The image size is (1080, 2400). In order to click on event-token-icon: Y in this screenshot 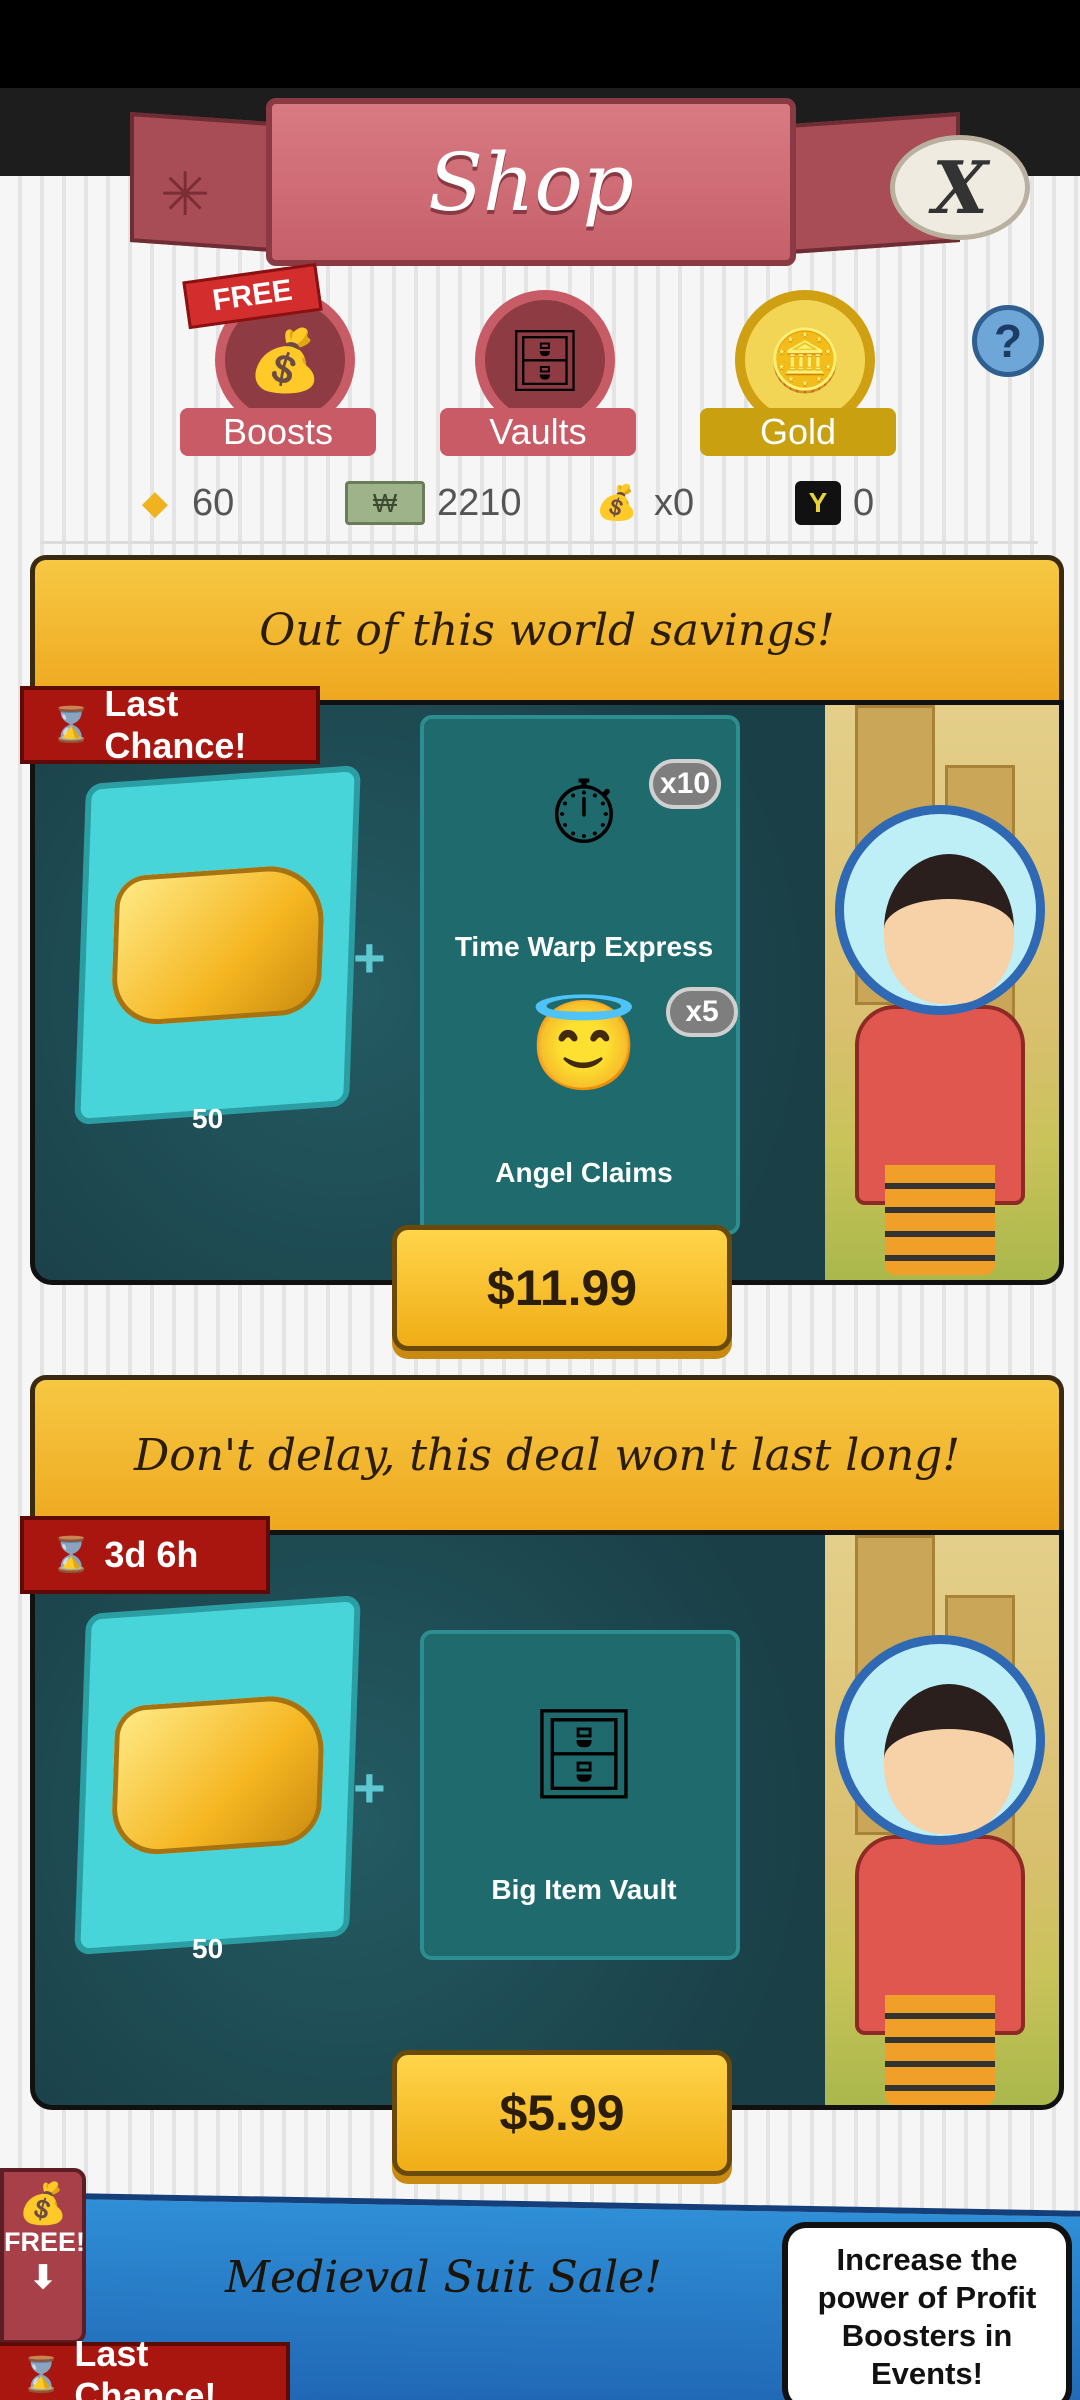, I will do `click(818, 503)`.